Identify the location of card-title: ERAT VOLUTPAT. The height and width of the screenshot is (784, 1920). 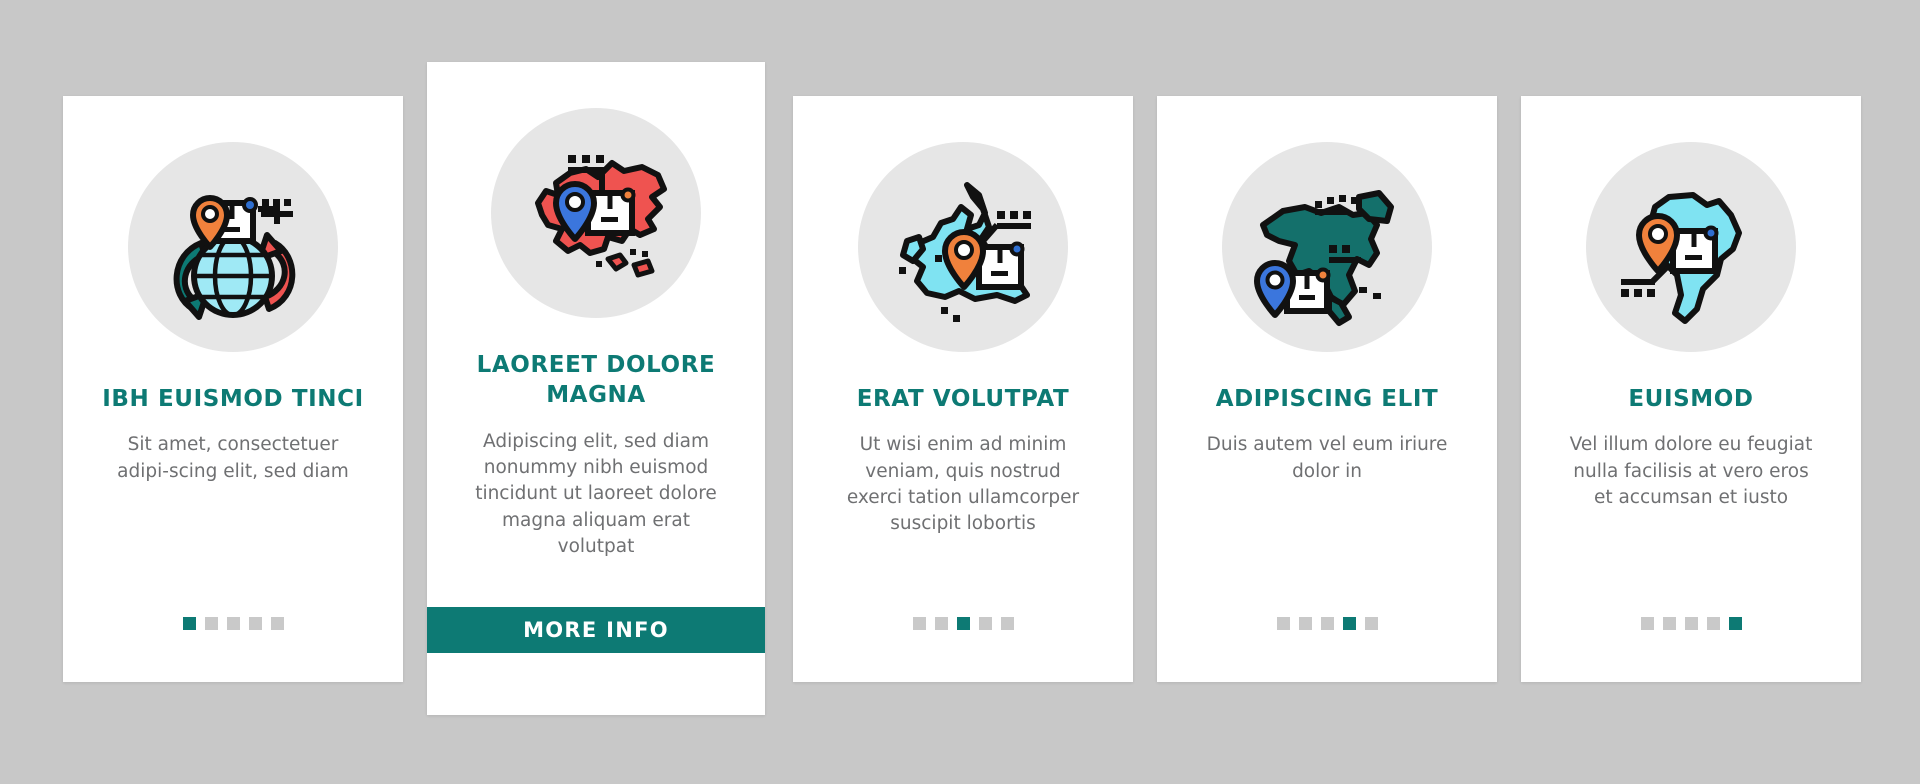
(963, 399).